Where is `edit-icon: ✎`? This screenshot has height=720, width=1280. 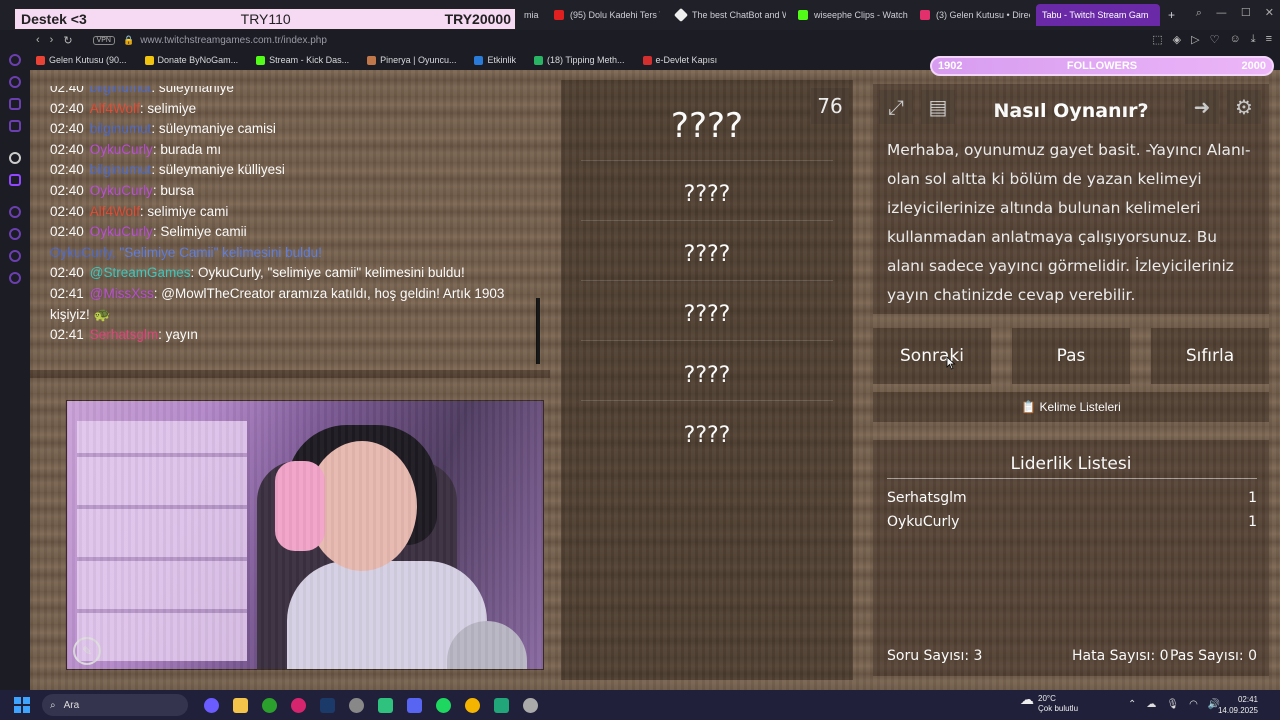 edit-icon: ✎ is located at coordinates (87, 651).